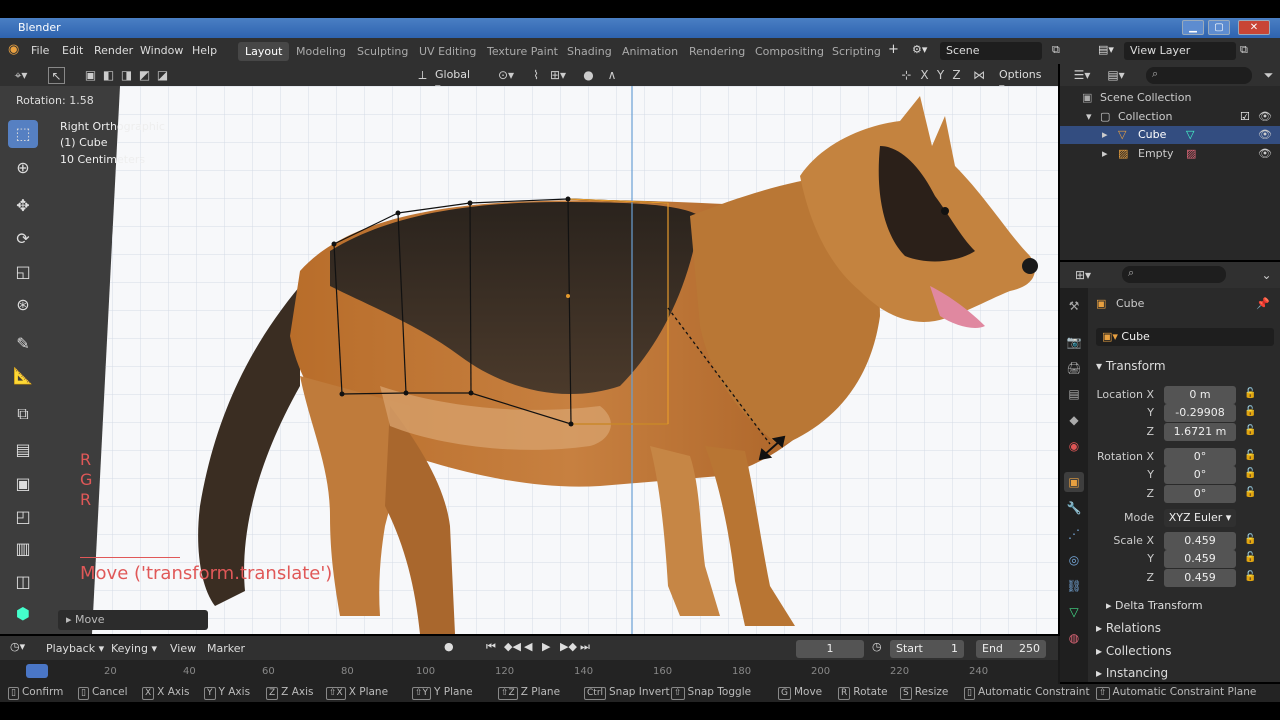  I want to click on rotation-x-field: 0°, so click(1200, 457).